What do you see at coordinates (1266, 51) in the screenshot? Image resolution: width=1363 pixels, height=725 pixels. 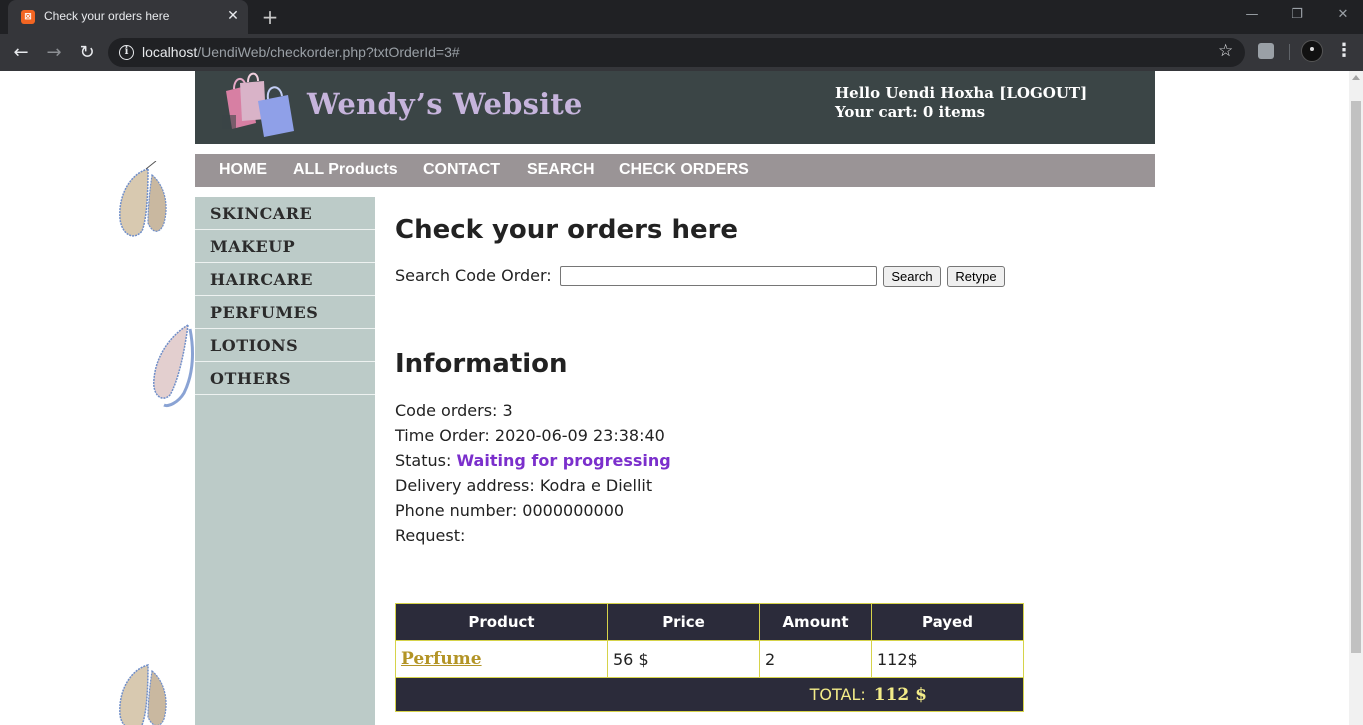 I see `extension-cube-icon` at bounding box center [1266, 51].